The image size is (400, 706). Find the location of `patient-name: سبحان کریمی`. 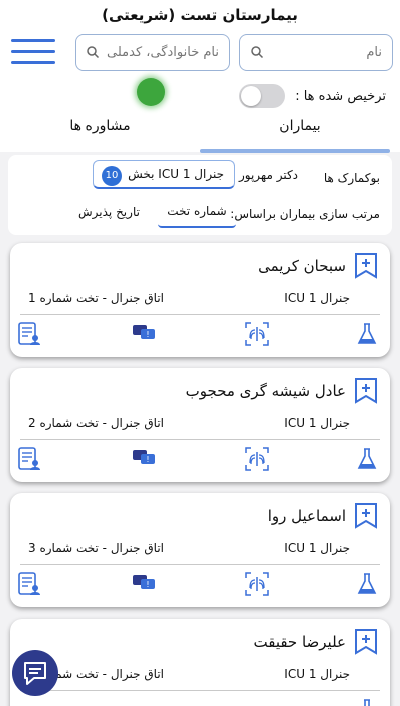

patient-name: سبحان کریمی is located at coordinates (302, 266).